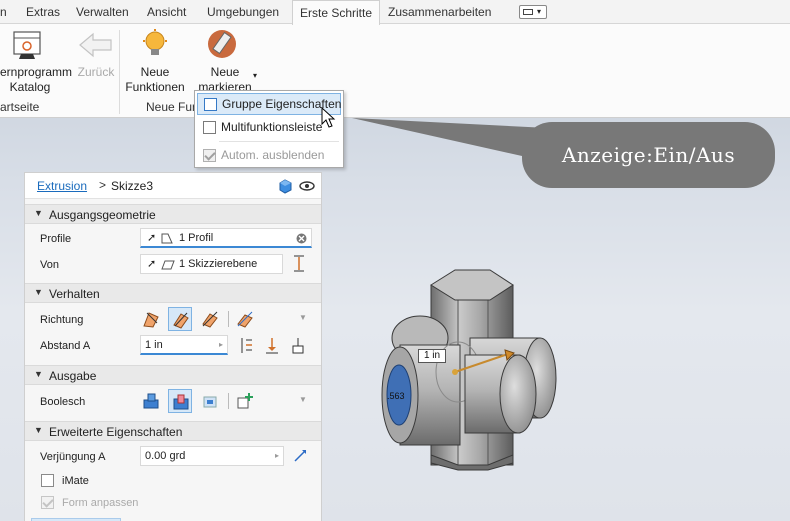 The width and height of the screenshot is (790, 521). Describe the element at coordinates (279, 141) in the screenshot. I see `menu-separator` at that location.